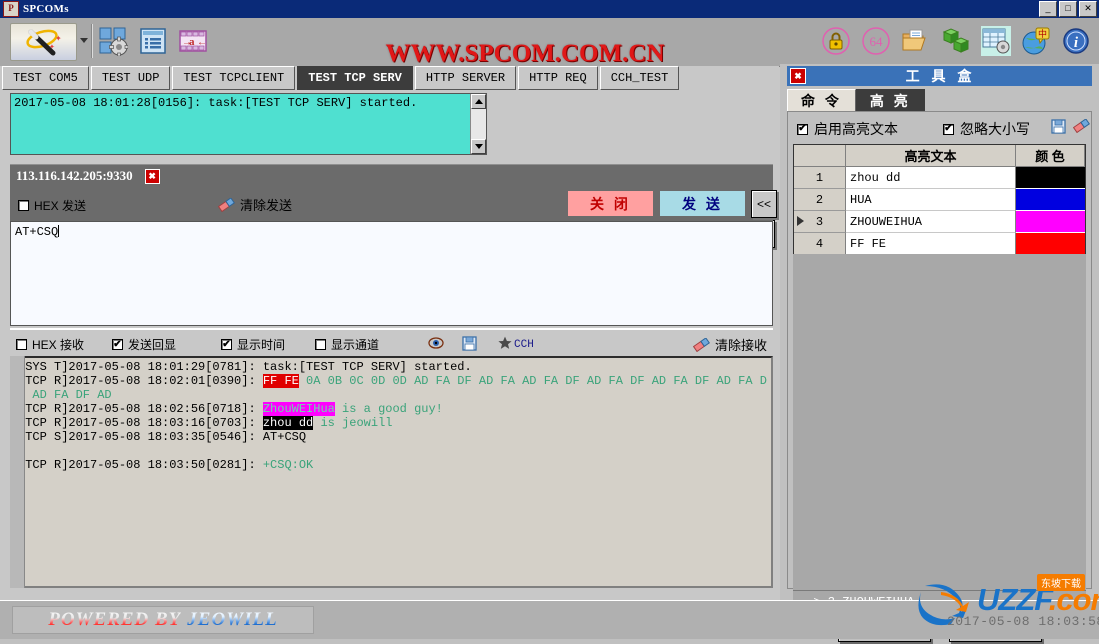 This screenshot has height=644, width=1099. What do you see at coordinates (916, 41) in the screenshot?
I see `open-folder-icon` at bounding box center [916, 41].